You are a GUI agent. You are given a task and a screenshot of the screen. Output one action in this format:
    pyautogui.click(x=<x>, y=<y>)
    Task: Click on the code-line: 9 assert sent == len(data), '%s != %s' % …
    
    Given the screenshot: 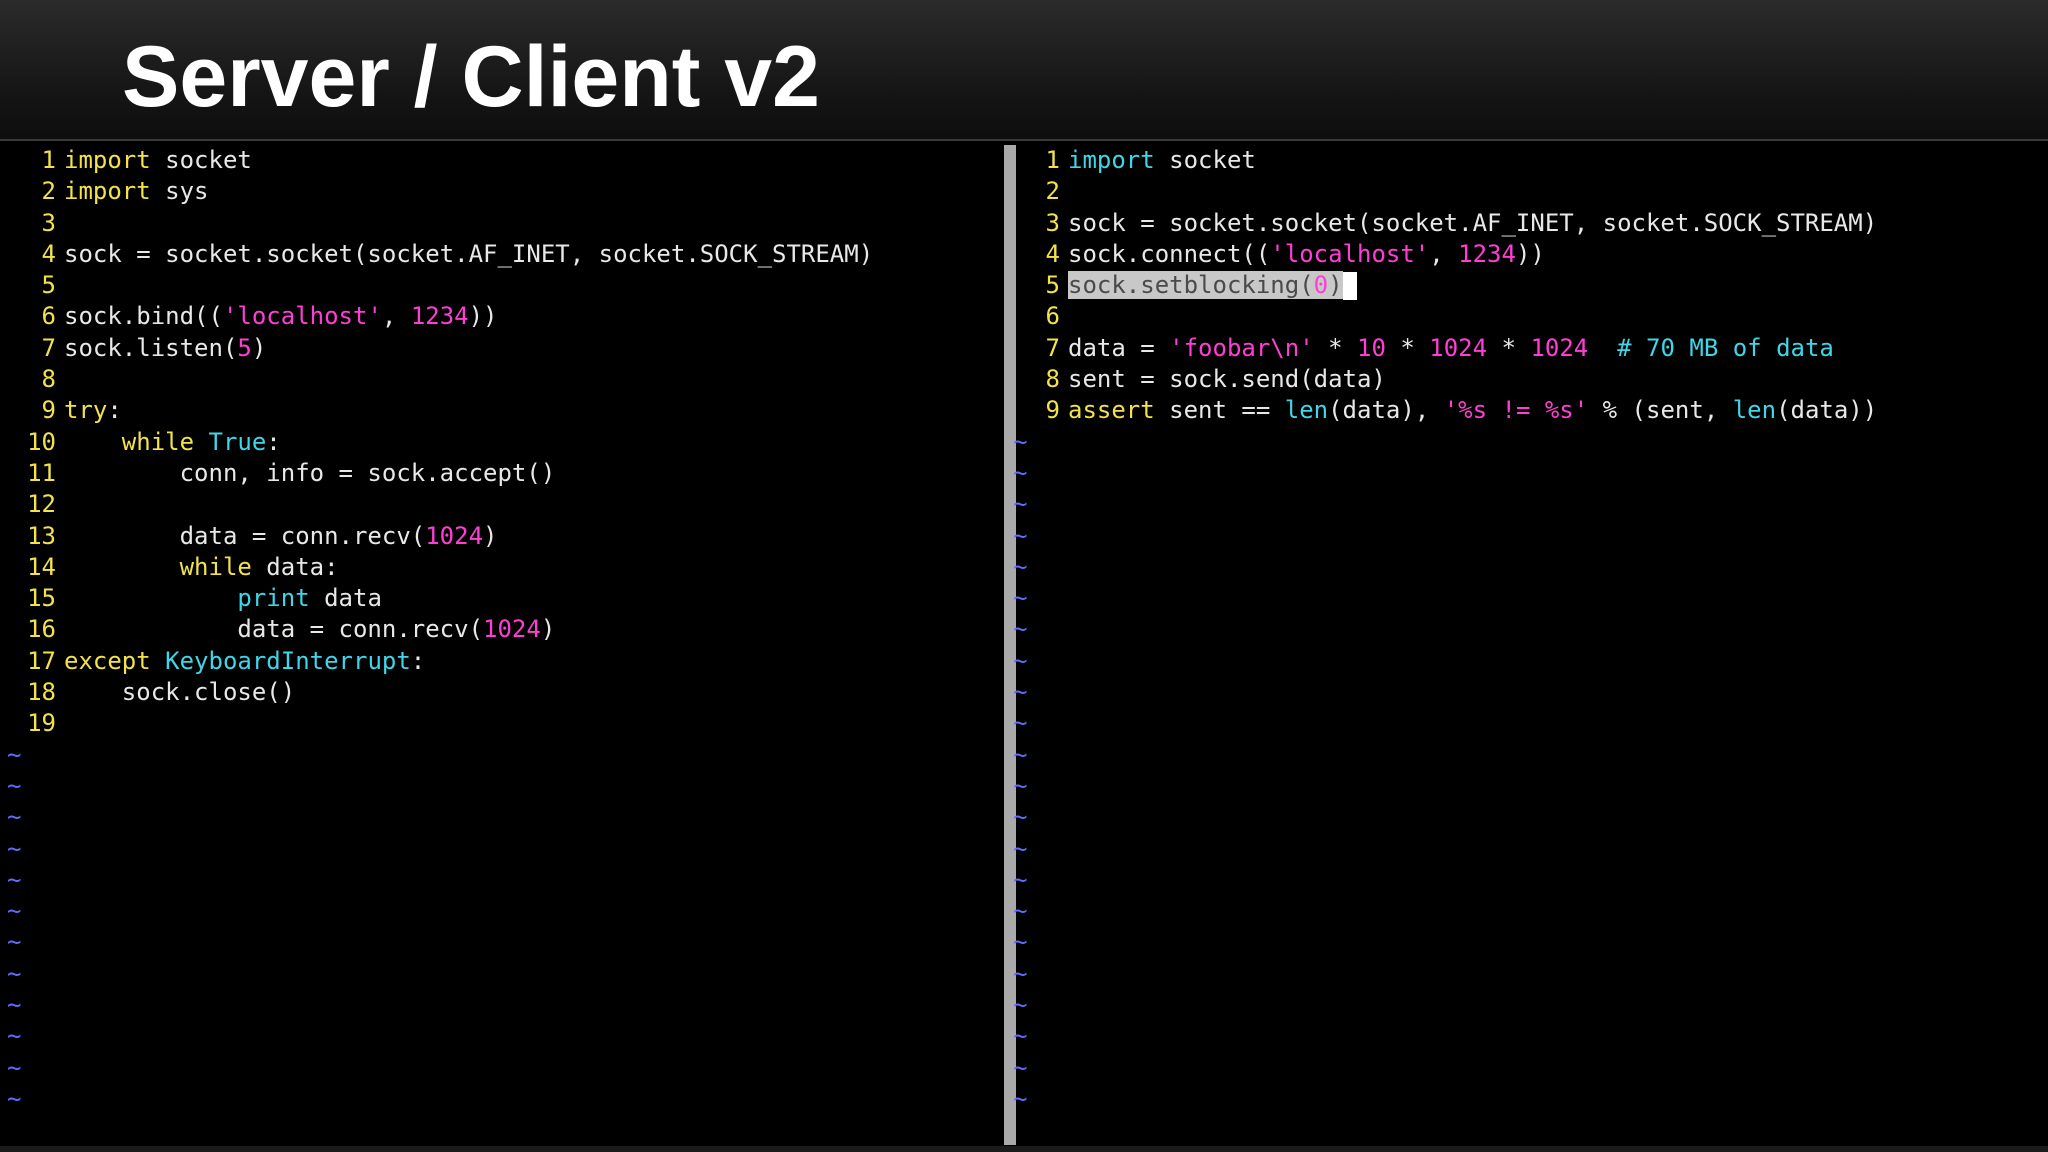 What is the action you would take?
    pyautogui.click(x=1525, y=410)
    